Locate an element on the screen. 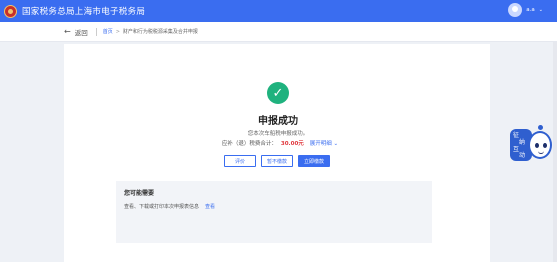 Image resolution: width=557 pixels, height=262 pixels. avatar is located at coordinates (515, 10).